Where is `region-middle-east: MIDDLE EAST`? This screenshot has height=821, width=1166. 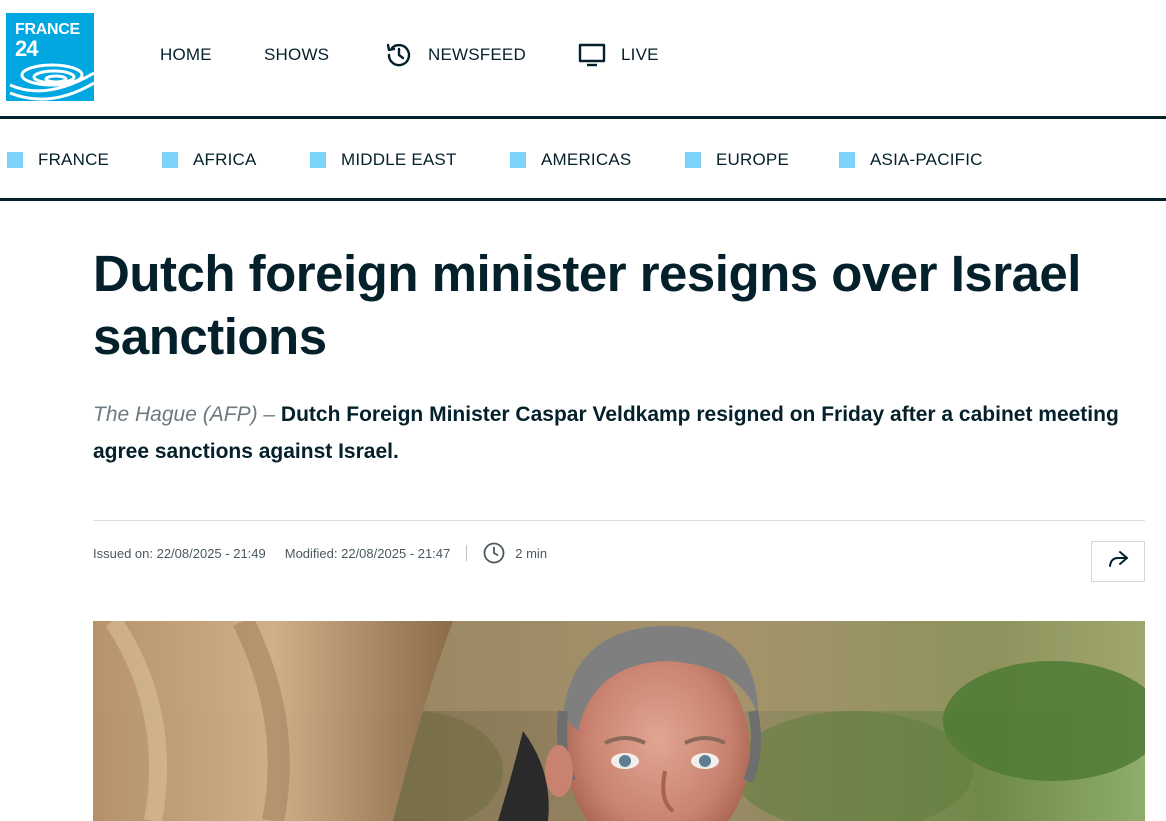 region-middle-east: MIDDLE EAST is located at coordinates (383, 160).